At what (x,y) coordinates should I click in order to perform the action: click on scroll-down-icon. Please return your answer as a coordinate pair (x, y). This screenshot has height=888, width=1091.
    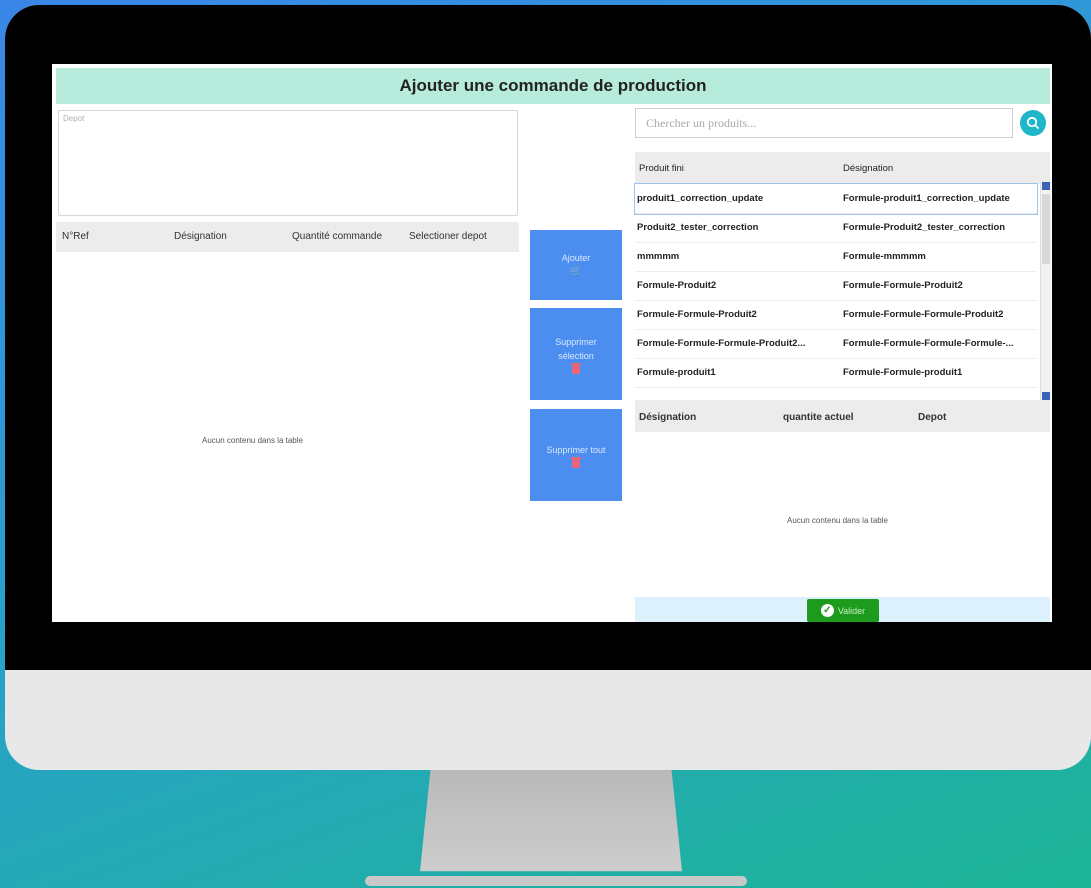
    Looking at the image, I should click on (1046, 396).